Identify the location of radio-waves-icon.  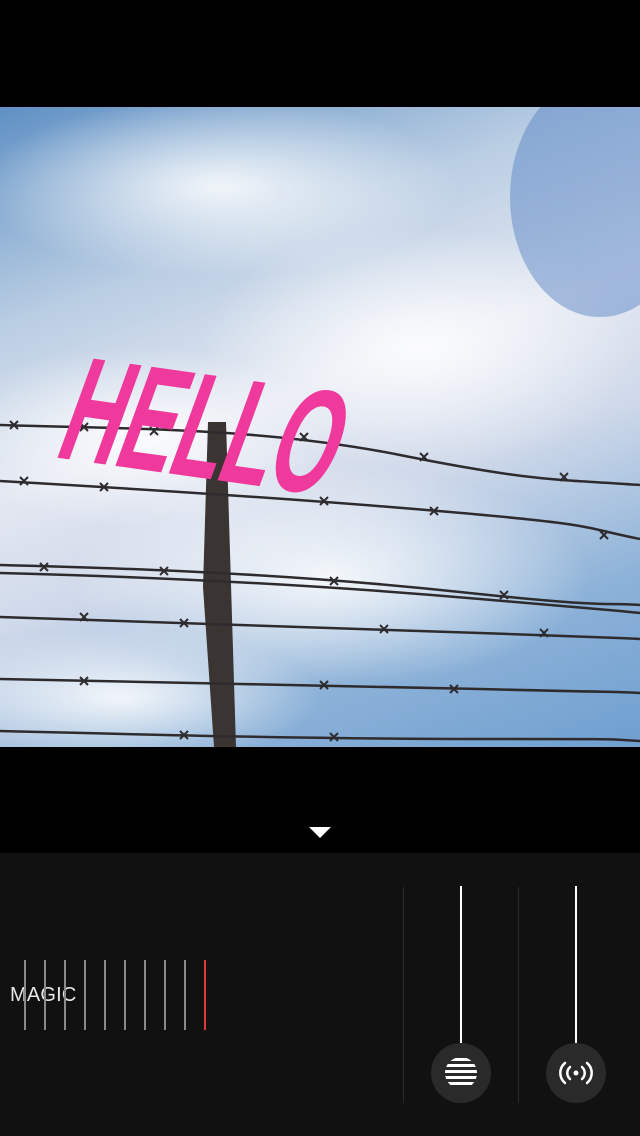
(576, 1073).